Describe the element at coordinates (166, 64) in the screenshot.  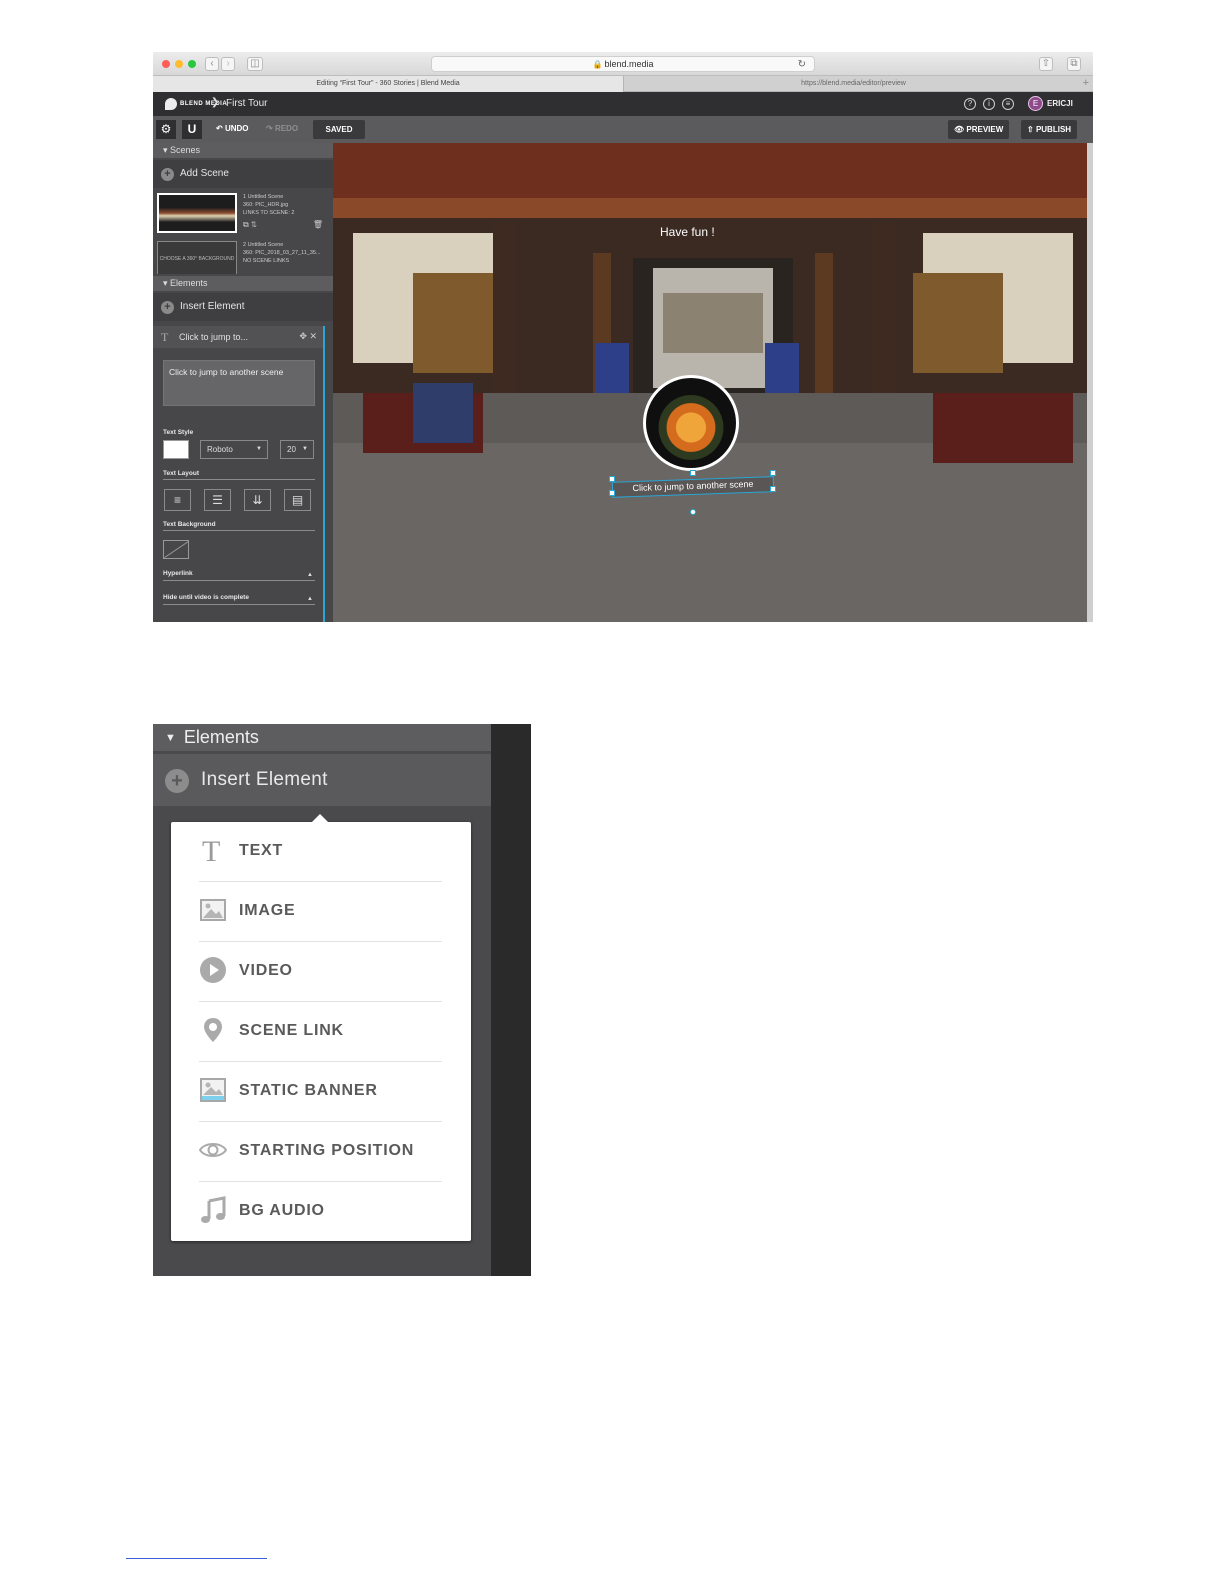
I see `close-window-button` at that location.